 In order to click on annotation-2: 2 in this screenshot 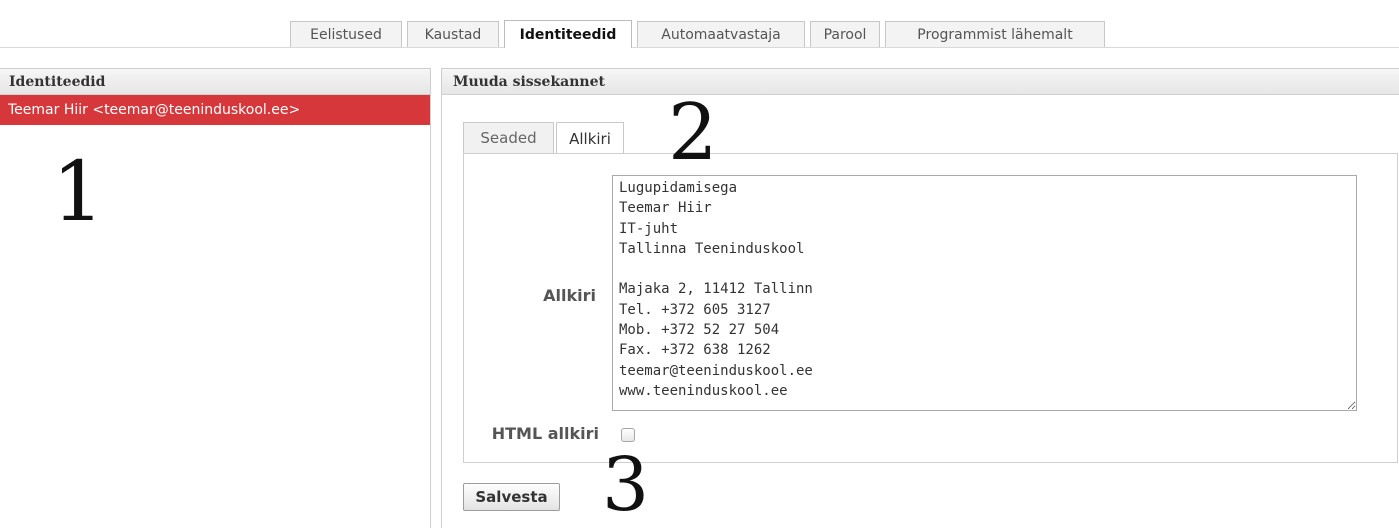, I will do `click(693, 133)`.